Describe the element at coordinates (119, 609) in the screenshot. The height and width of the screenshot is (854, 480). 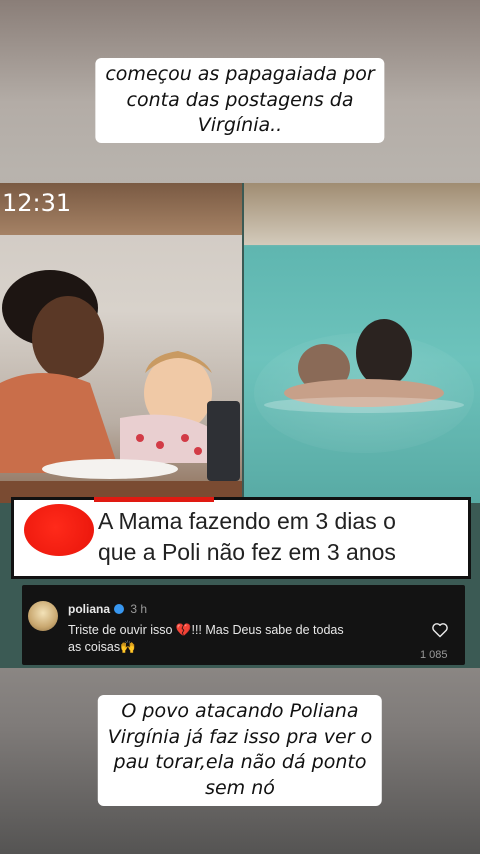
I see `verified-badge-icon` at that location.